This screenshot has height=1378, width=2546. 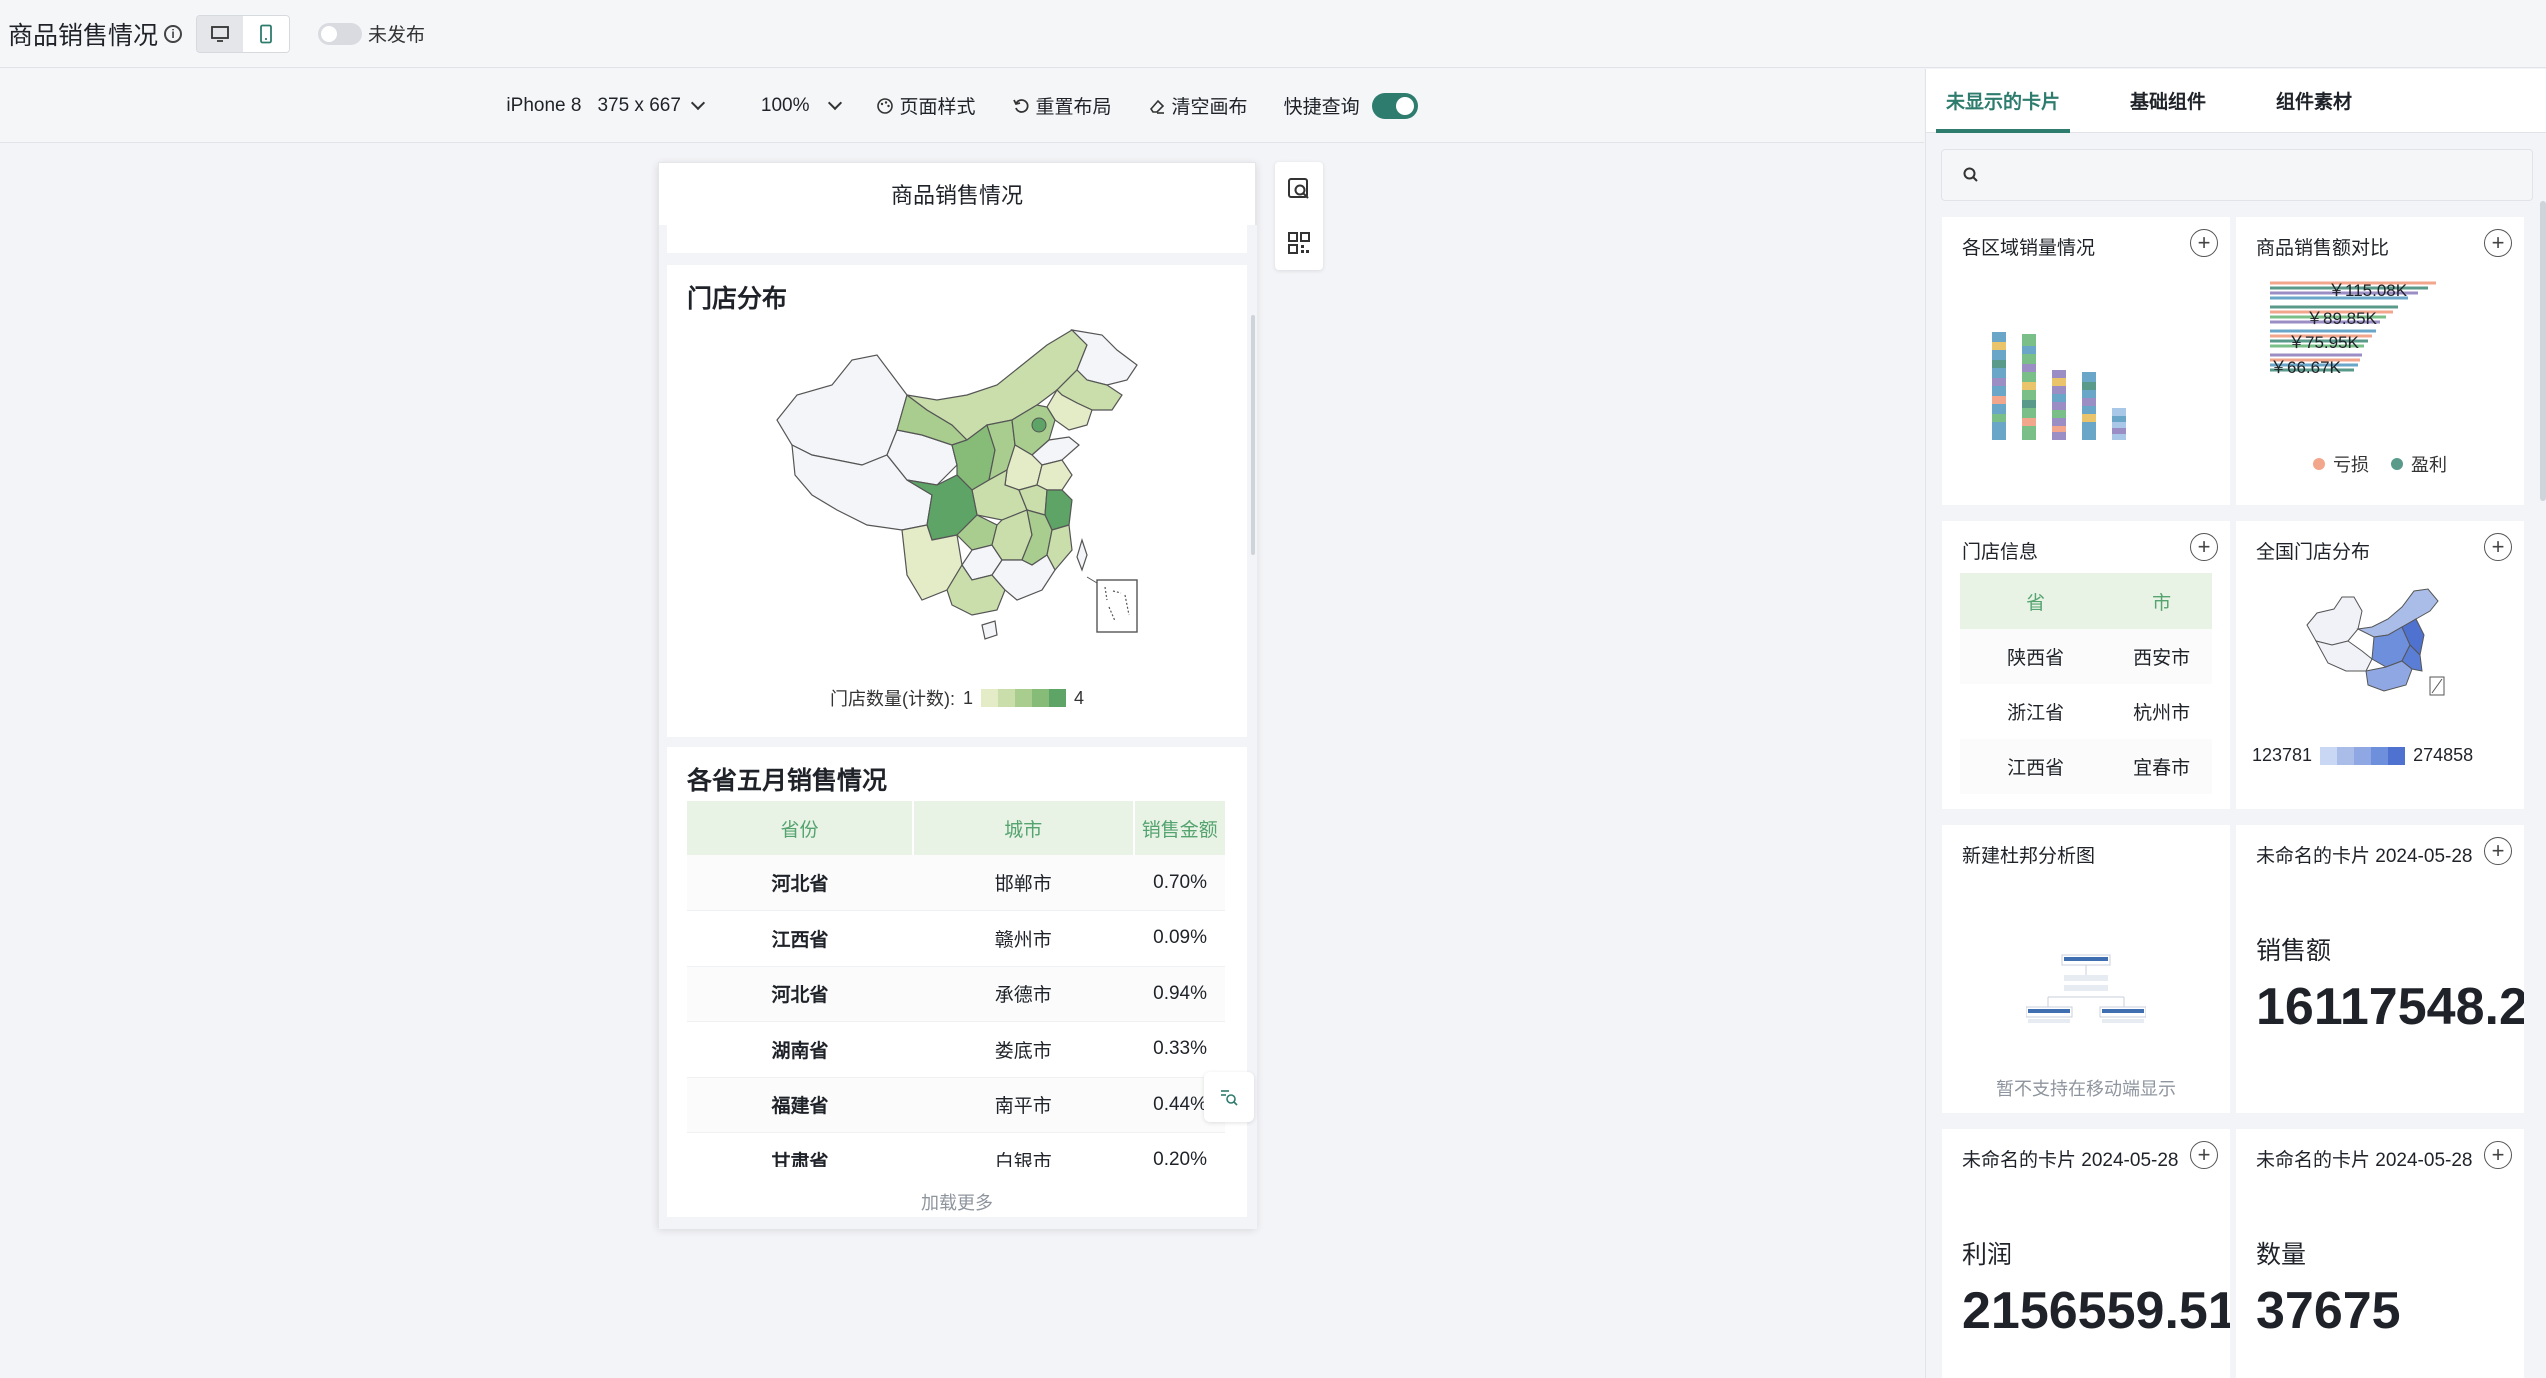 What do you see at coordinates (884, 105) in the screenshot?
I see `palette-icon` at bounding box center [884, 105].